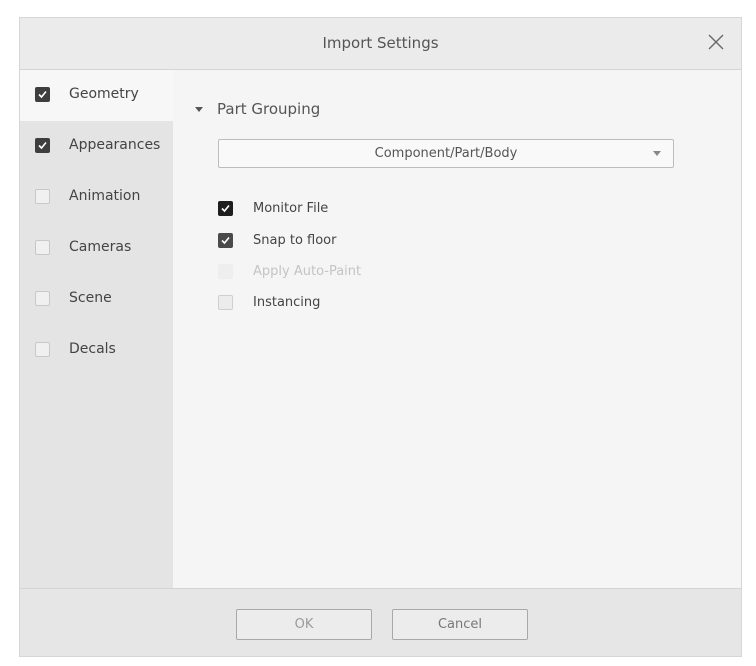  Describe the element at coordinates (42, 349) in the screenshot. I see `decals-checkbox` at that location.